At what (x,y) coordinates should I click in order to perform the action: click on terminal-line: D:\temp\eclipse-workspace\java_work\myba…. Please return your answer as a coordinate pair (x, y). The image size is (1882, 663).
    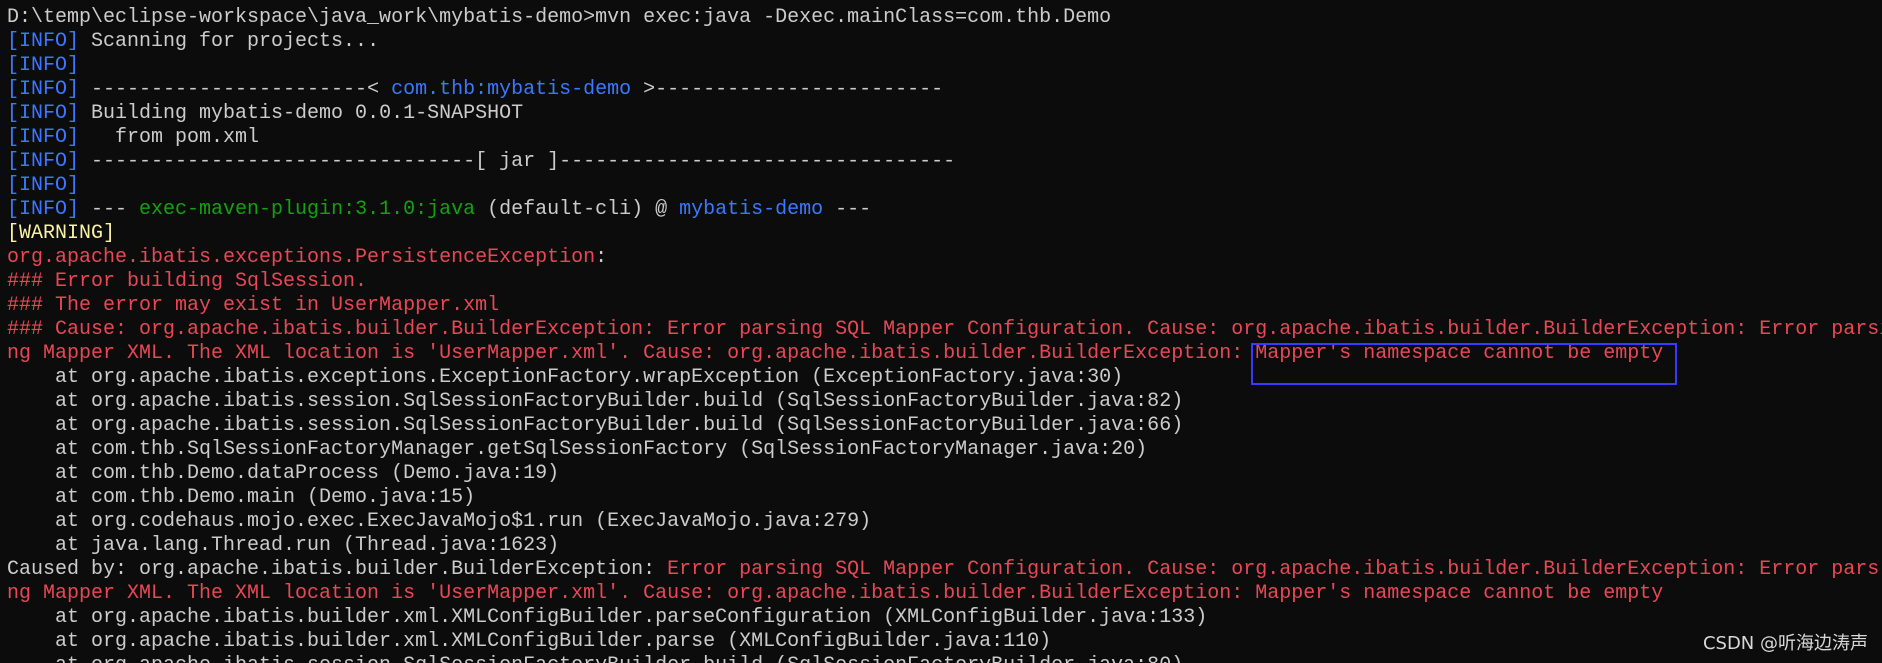
    Looking at the image, I should click on (941, 18).